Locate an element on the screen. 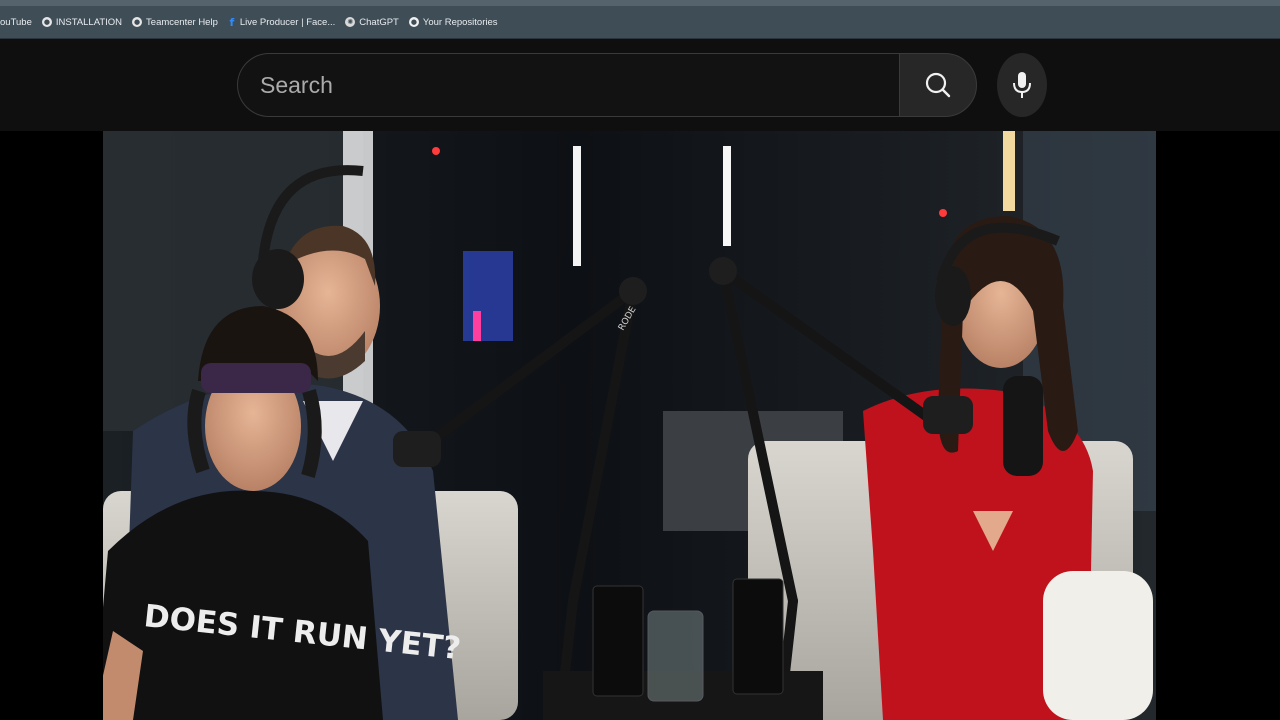 Image resolution: width=1280 pixels, height=720 pixels. github-icon: ● is located at coordinates (413, 22).